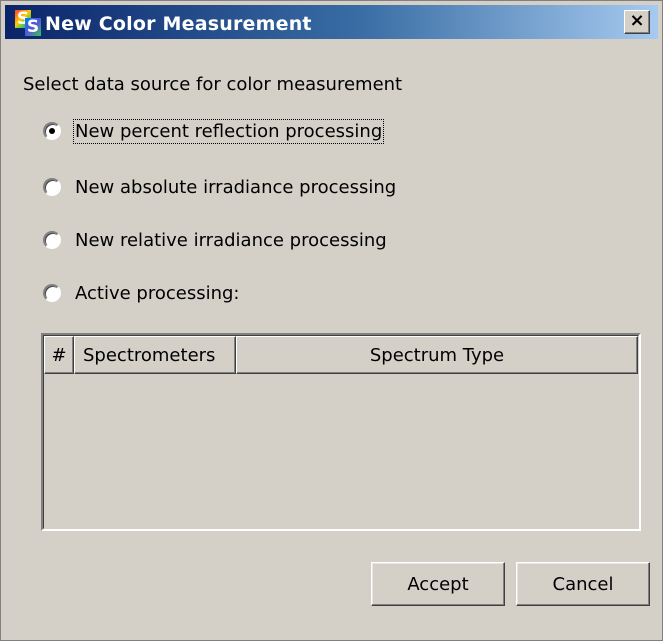  I want to click on close-button: ×, so click(637, 22).